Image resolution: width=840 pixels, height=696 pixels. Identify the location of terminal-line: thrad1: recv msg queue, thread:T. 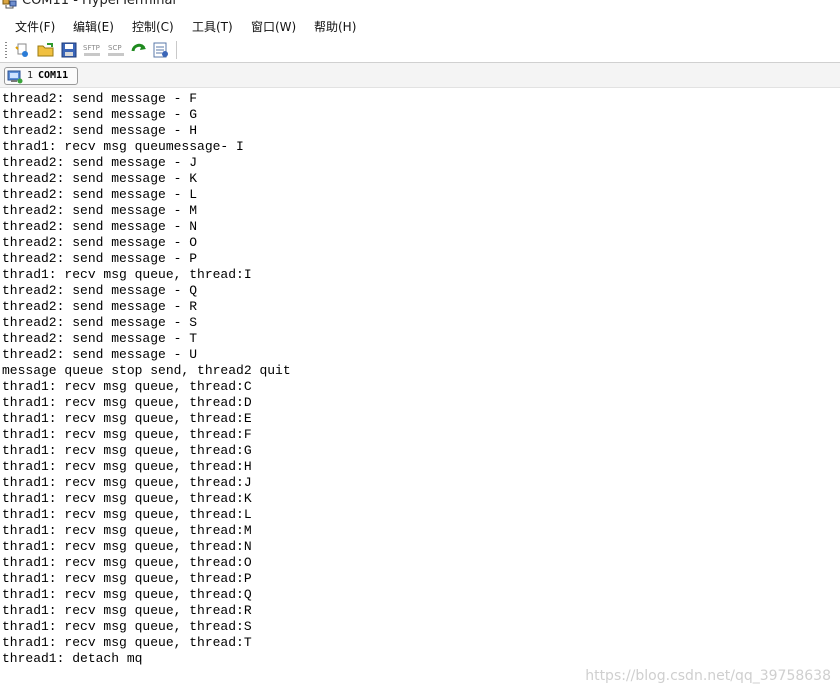
(127, 642).